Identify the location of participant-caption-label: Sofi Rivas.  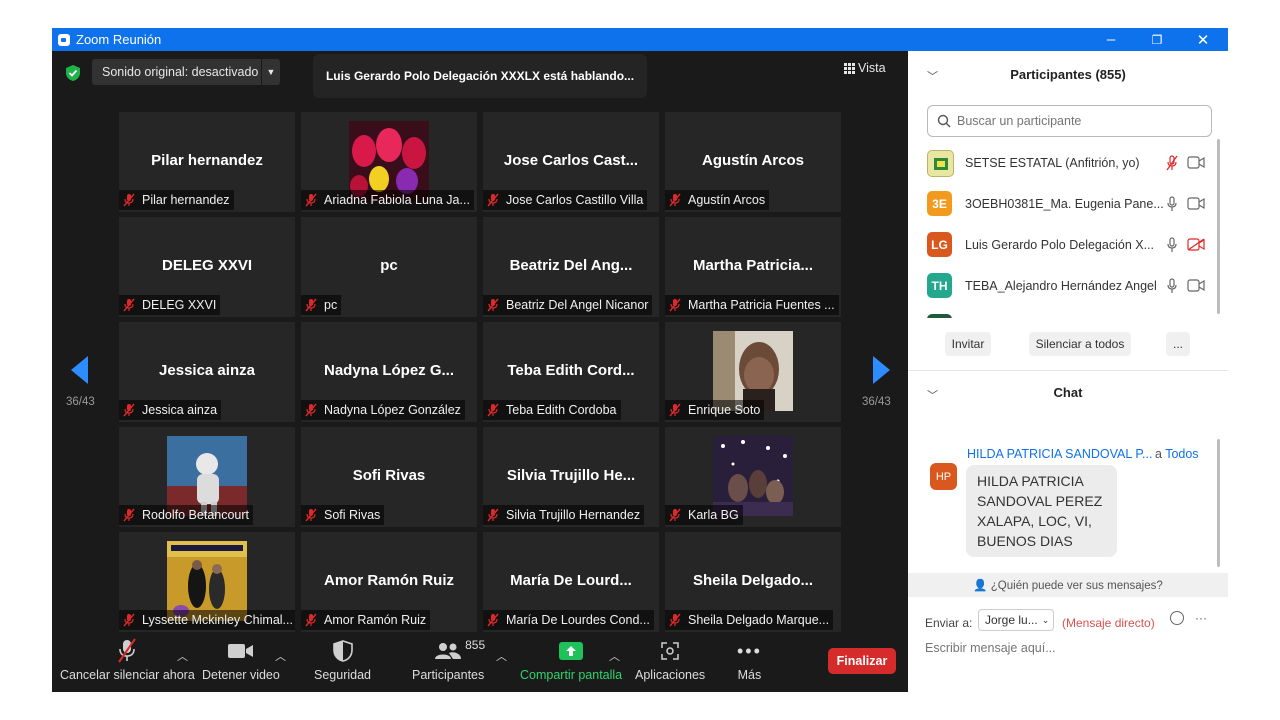
(352, 515).